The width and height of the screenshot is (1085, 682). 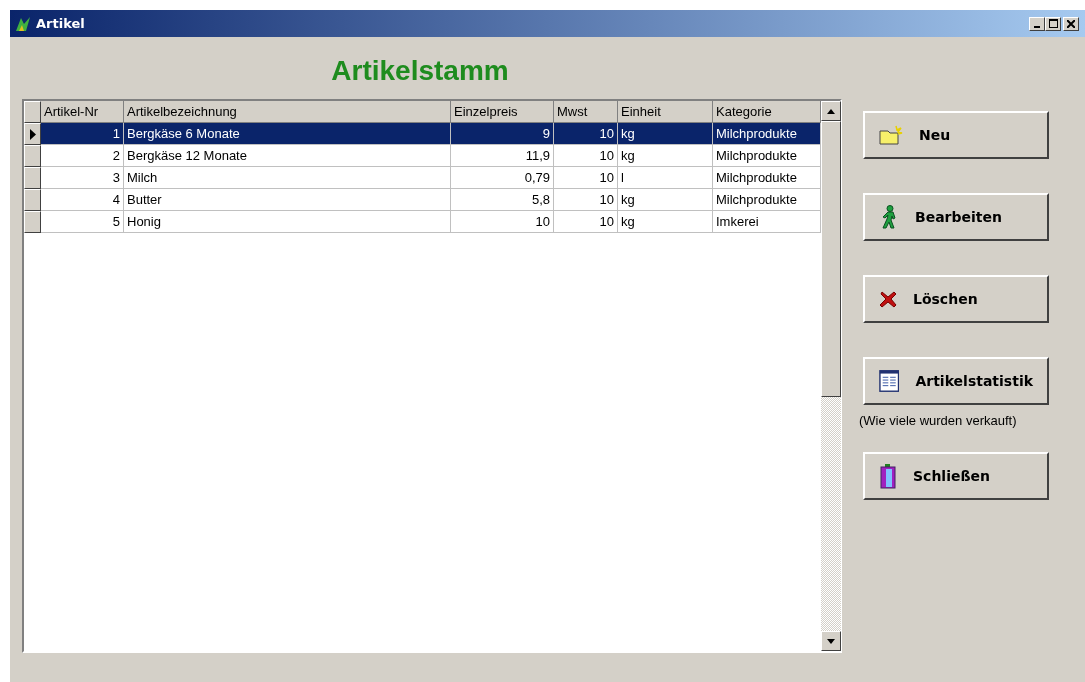 I want to click on table-cell: Bergkäse 6 Monate, so click(x=287, y=134).